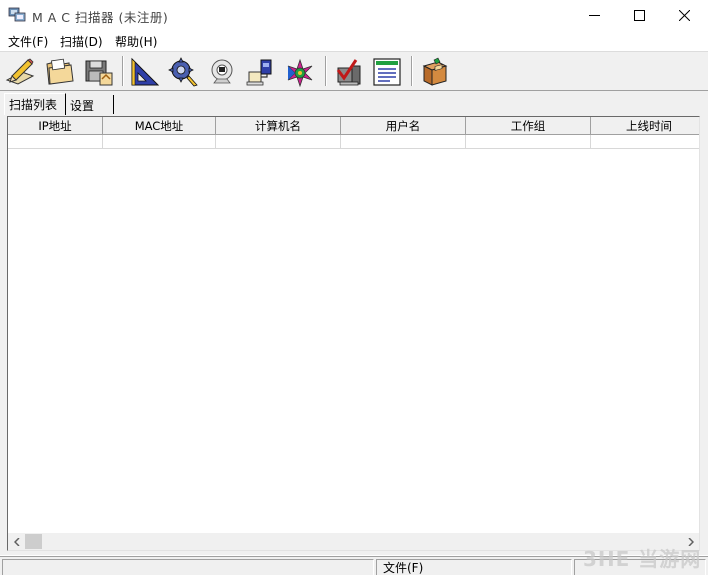  What do you see at coordinates (35, 104) in the screenshot?
I see `tab-scan-list: 扫描列表` at bounding box center [35, 104].